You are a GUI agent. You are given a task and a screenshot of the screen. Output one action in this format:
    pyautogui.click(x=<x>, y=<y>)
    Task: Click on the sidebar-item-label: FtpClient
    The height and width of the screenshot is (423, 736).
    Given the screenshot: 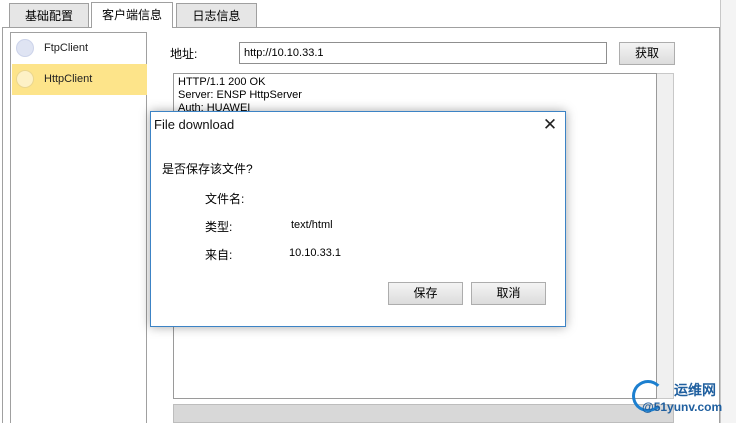 What is the action you would take?
    pyautogui.click(x=66, y=48)
    